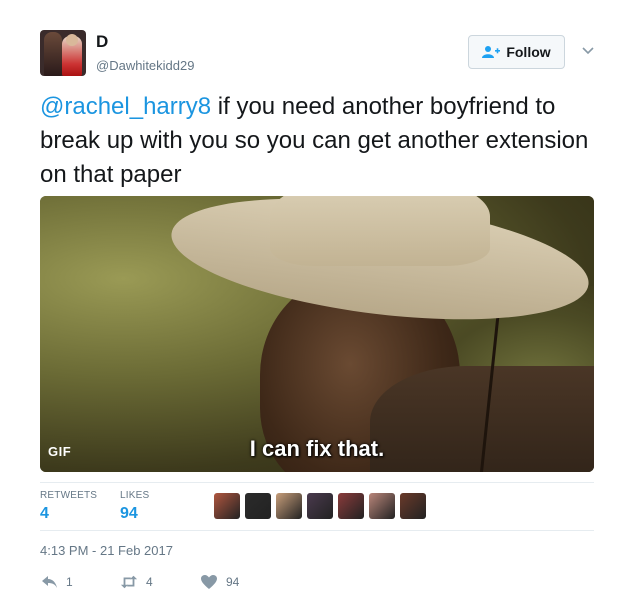  I want to click on reply-button: 1, so click(56, 582).